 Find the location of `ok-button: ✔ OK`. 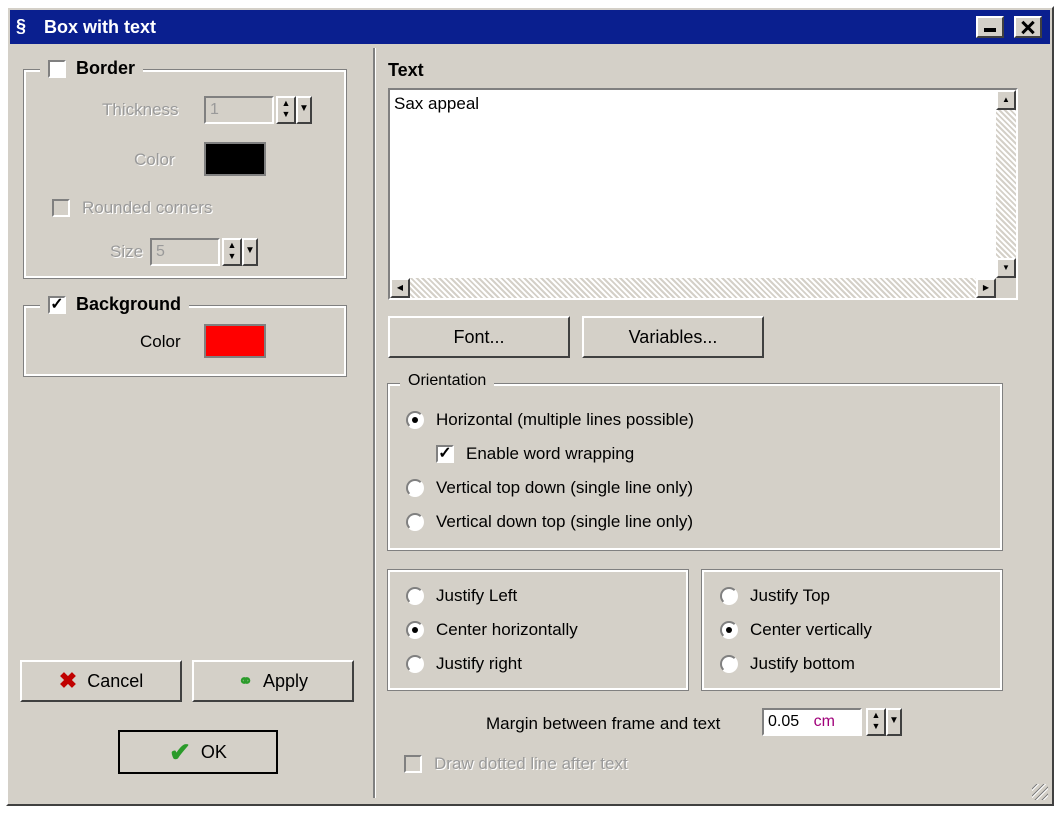

ok-button: ✔ OK is located at coordinates (198, 752).